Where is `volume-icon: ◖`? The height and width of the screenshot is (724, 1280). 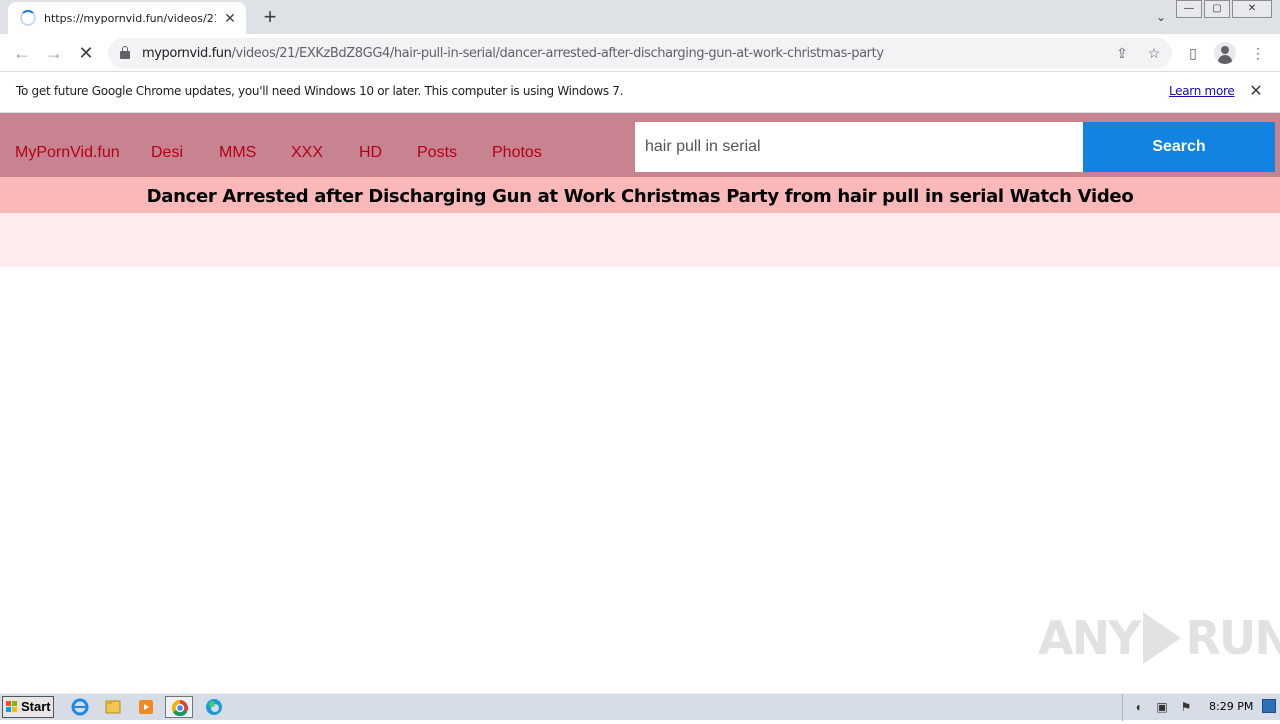
volume-icon: ◖ is located at coordinates (1138, 707).